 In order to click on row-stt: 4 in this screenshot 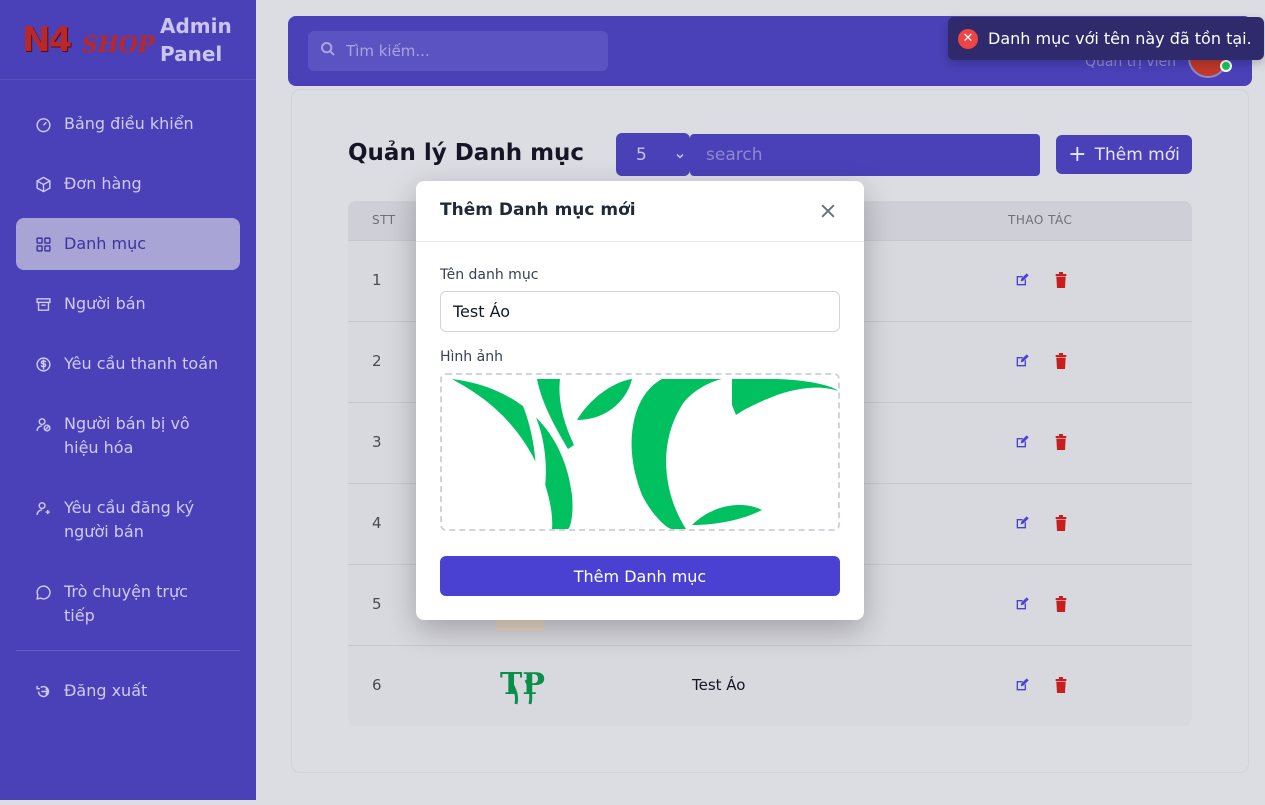, I will do `click(377, 523)`.